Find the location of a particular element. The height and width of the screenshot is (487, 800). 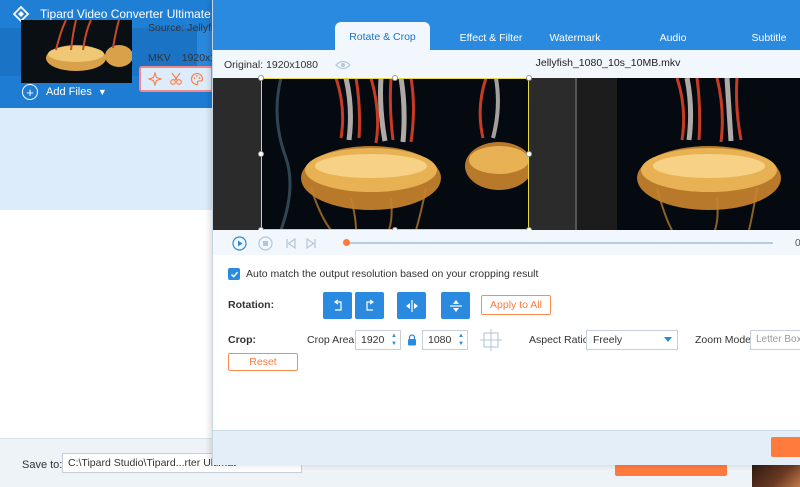

chevron-down-icon: ▼ is located at coordinates (102, 92).